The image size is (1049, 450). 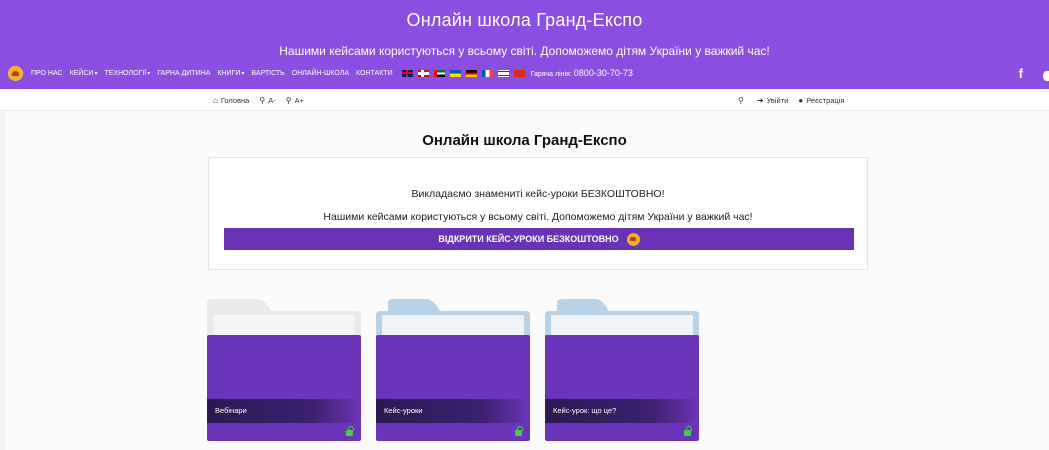 What do you see at coordinates (1046, 76) in the screenshot?
I see `social-icon` at bounding box center [1046, 76].